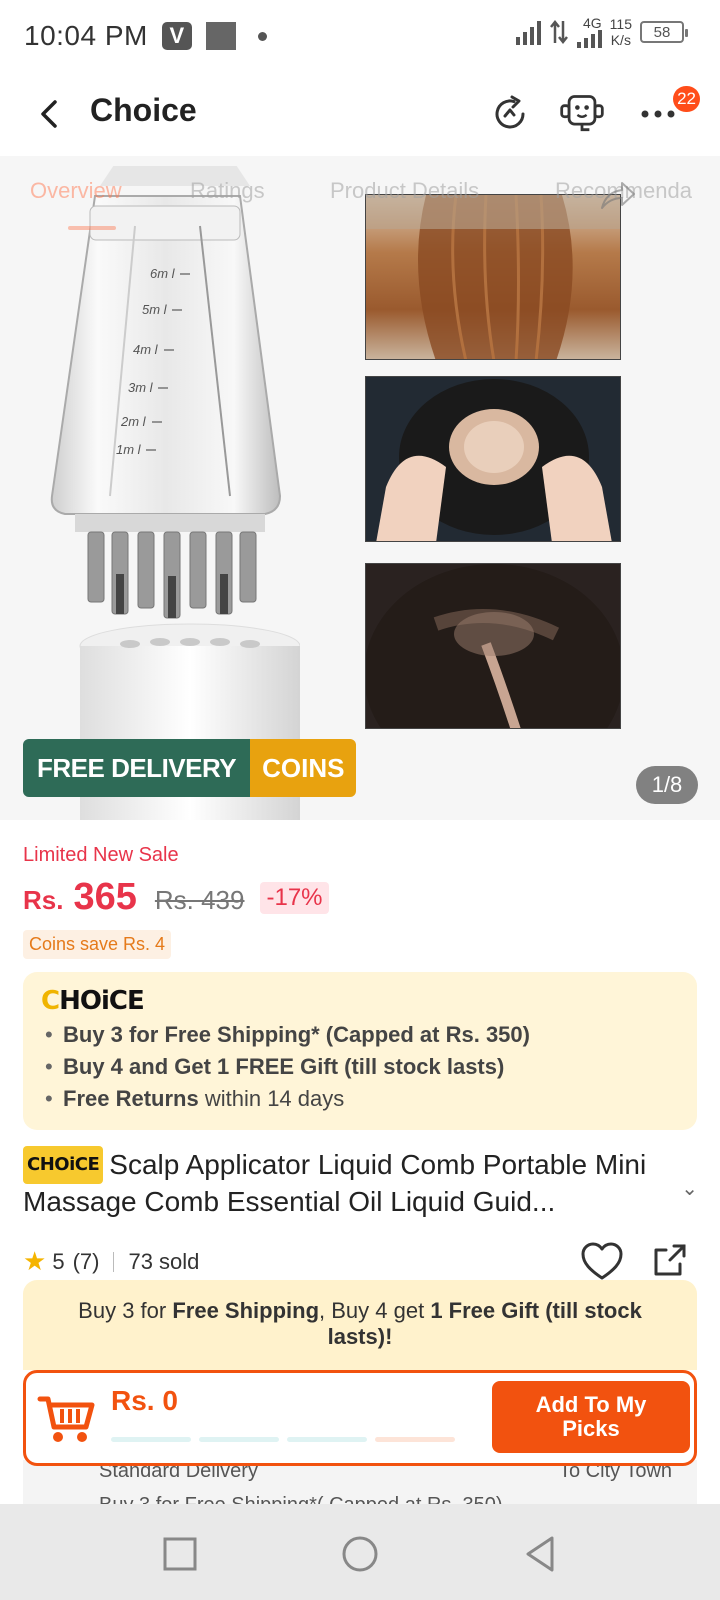 Image resolution: width=720 pixels, height=1600 pixels. I want to click on benefit-item: Free Returns within 14 days, so click(360, 1099).